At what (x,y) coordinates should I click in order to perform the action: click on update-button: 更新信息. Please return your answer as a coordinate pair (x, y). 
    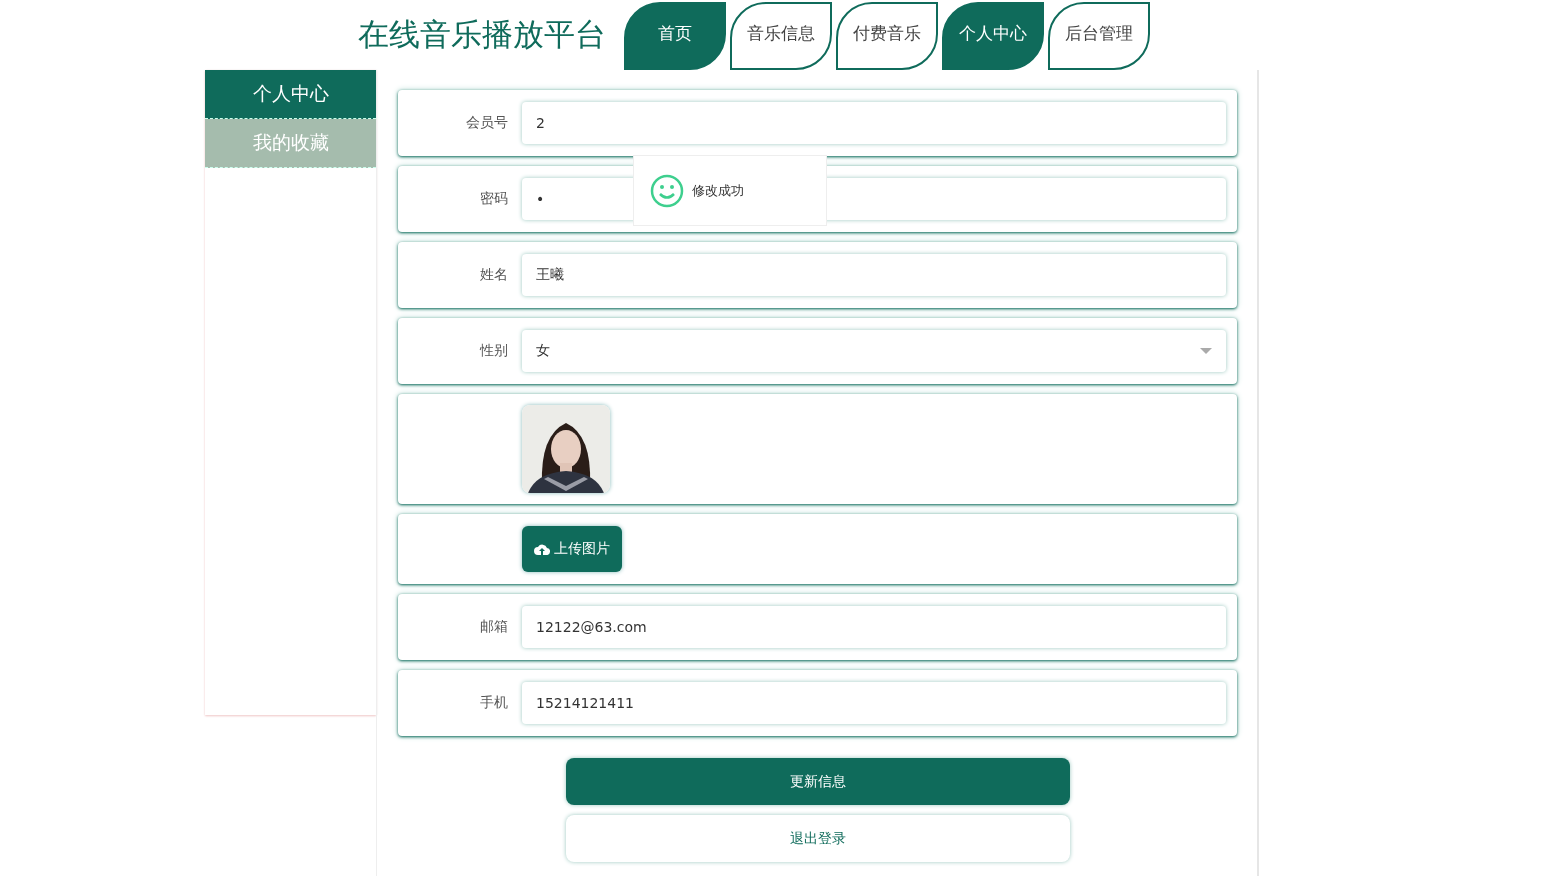
    Looking at the image, I should click on (817, 781).